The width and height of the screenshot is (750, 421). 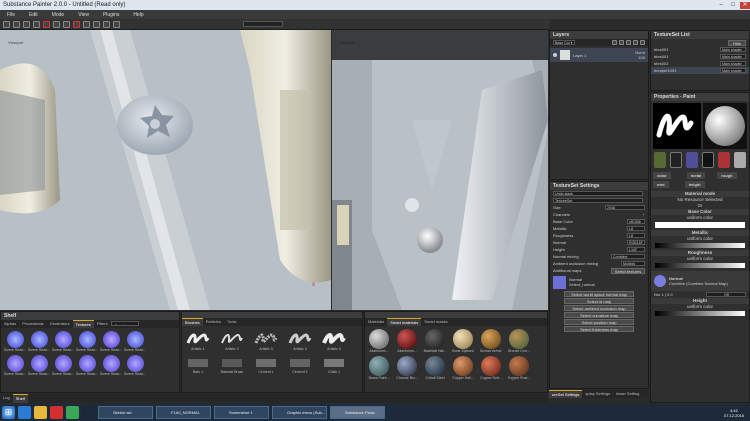 What do you see at coordinates (641, 57) in the screenshot?
I see `layer-opacity: 100` at bounding box center [641, 57].